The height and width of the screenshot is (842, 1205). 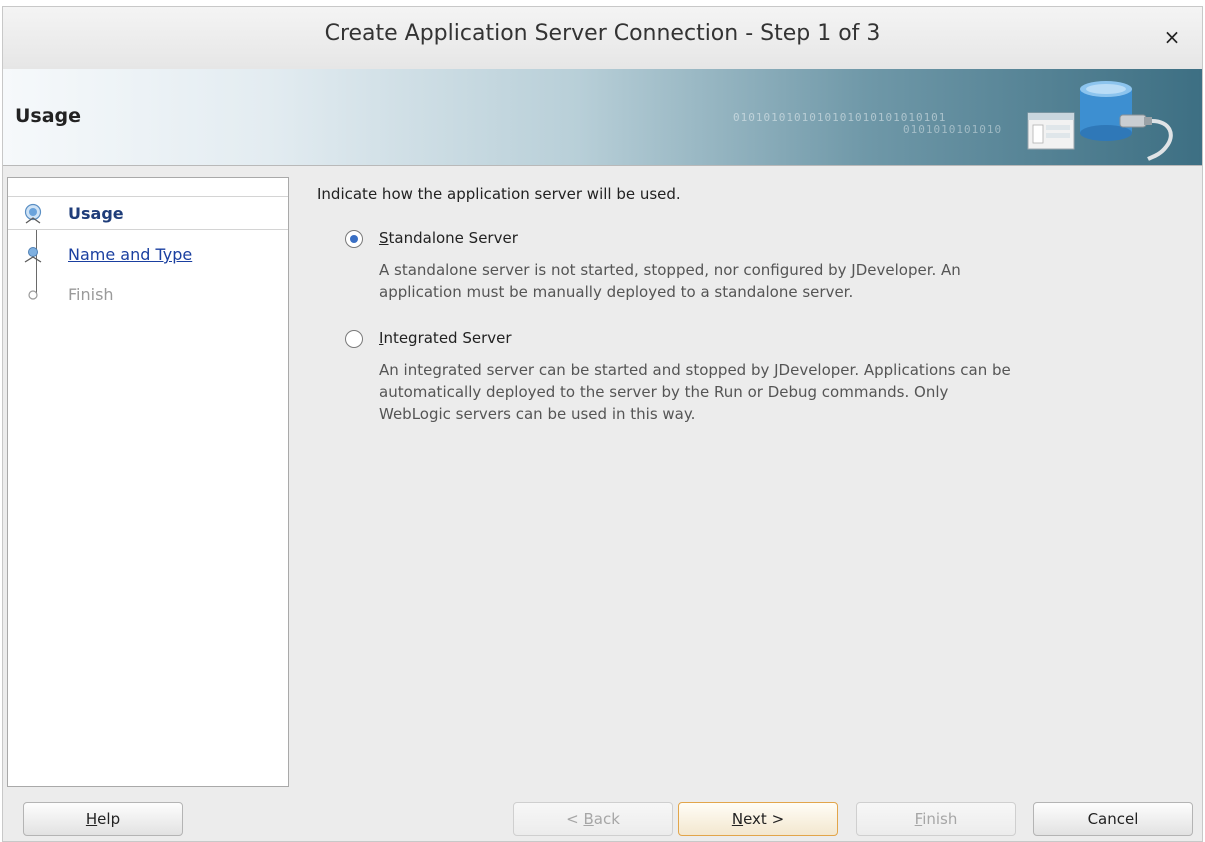 I want to click on database-connection-icon, so click(x=1100, y=121).